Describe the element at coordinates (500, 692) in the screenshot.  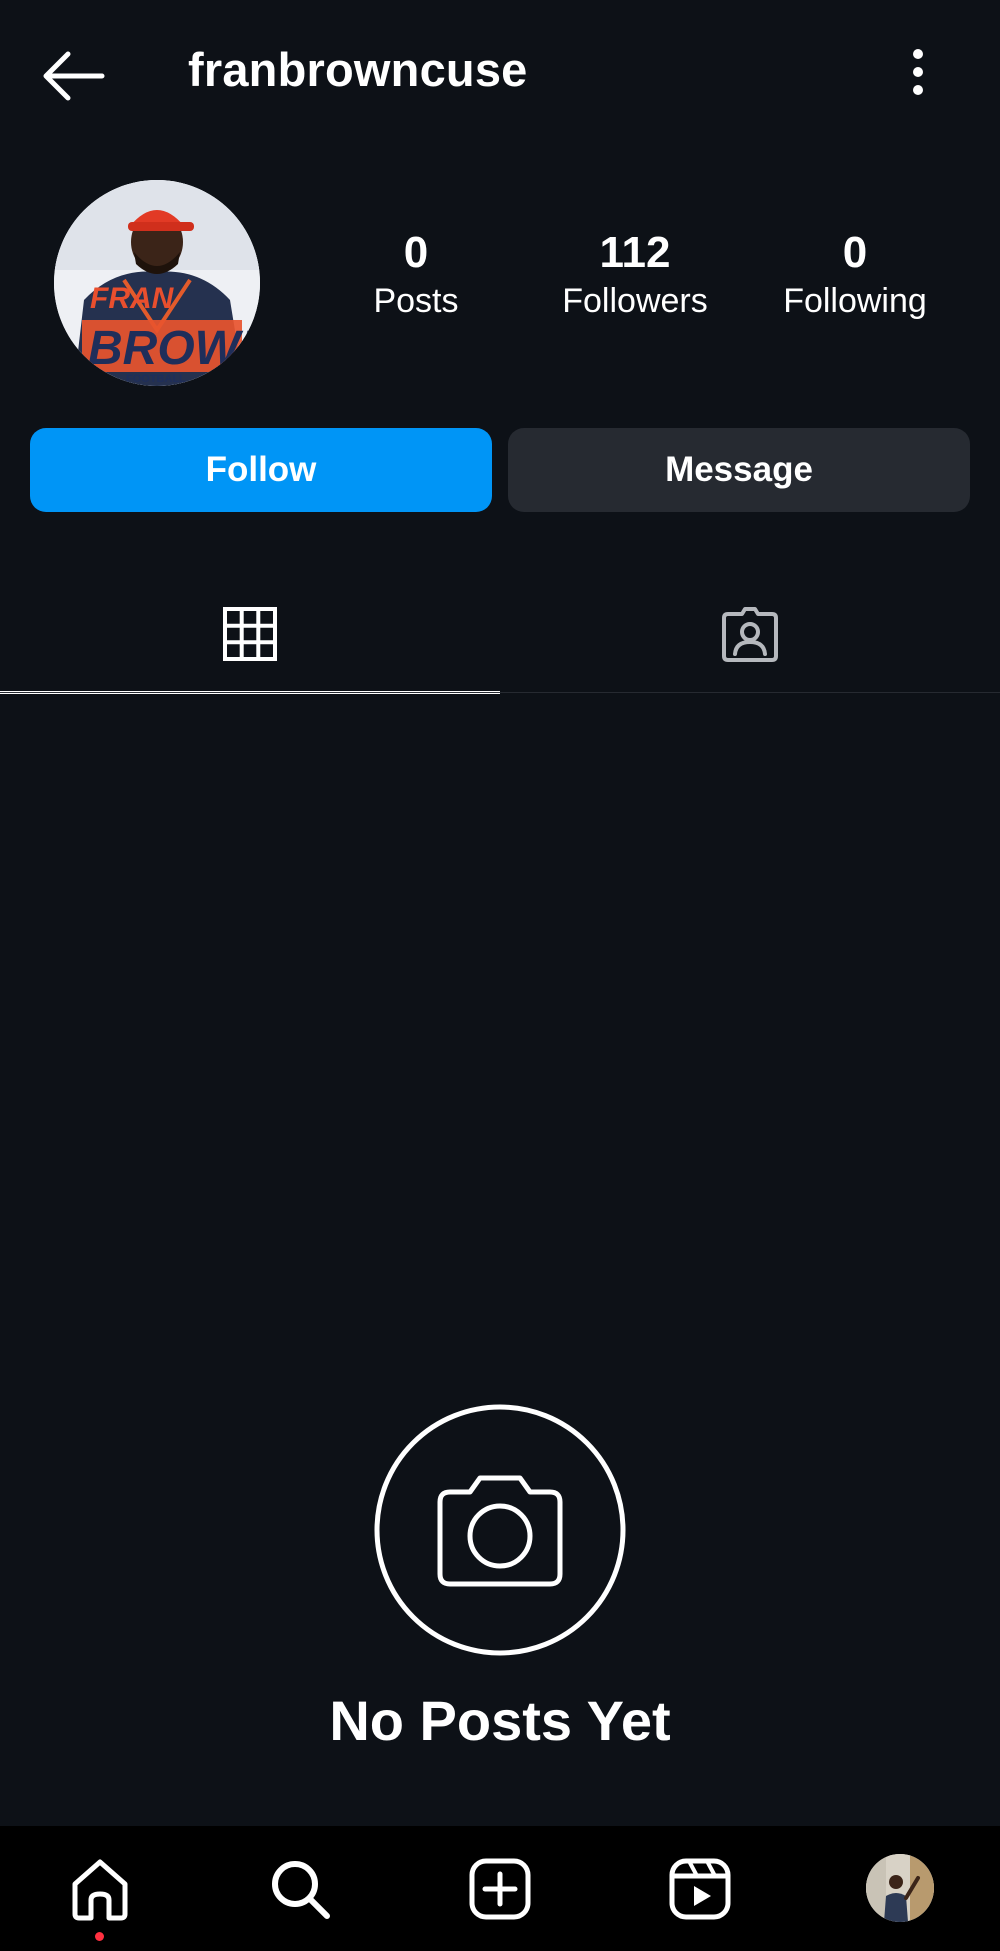
I see `tabs-divider` at that location.